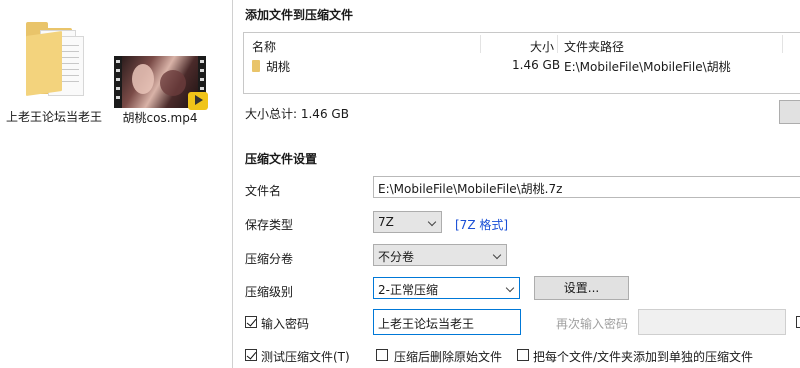 This screenshot has width=800, height=368. I want to click on files-section-title: 添加文件到压缩文件, so click(299, 15).